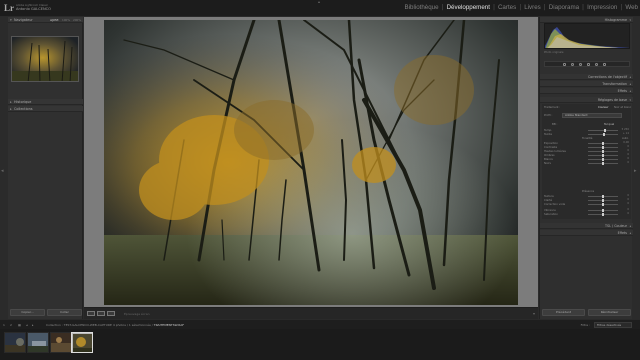 This screenshot has width=640, height=360. What do you see at coordinates (11, 102) in the screenshot?
I see `collapsed-triangle-icon: ▸` at bounding box center [11, 102].